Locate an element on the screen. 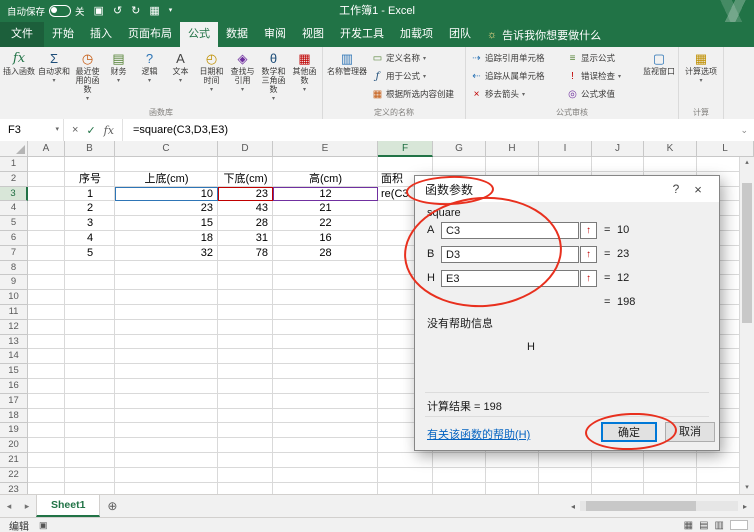 The image size is (754, 532). create-from-selection-button: ▦ 根据所选内容创建 is located at coordinates (416, 94).